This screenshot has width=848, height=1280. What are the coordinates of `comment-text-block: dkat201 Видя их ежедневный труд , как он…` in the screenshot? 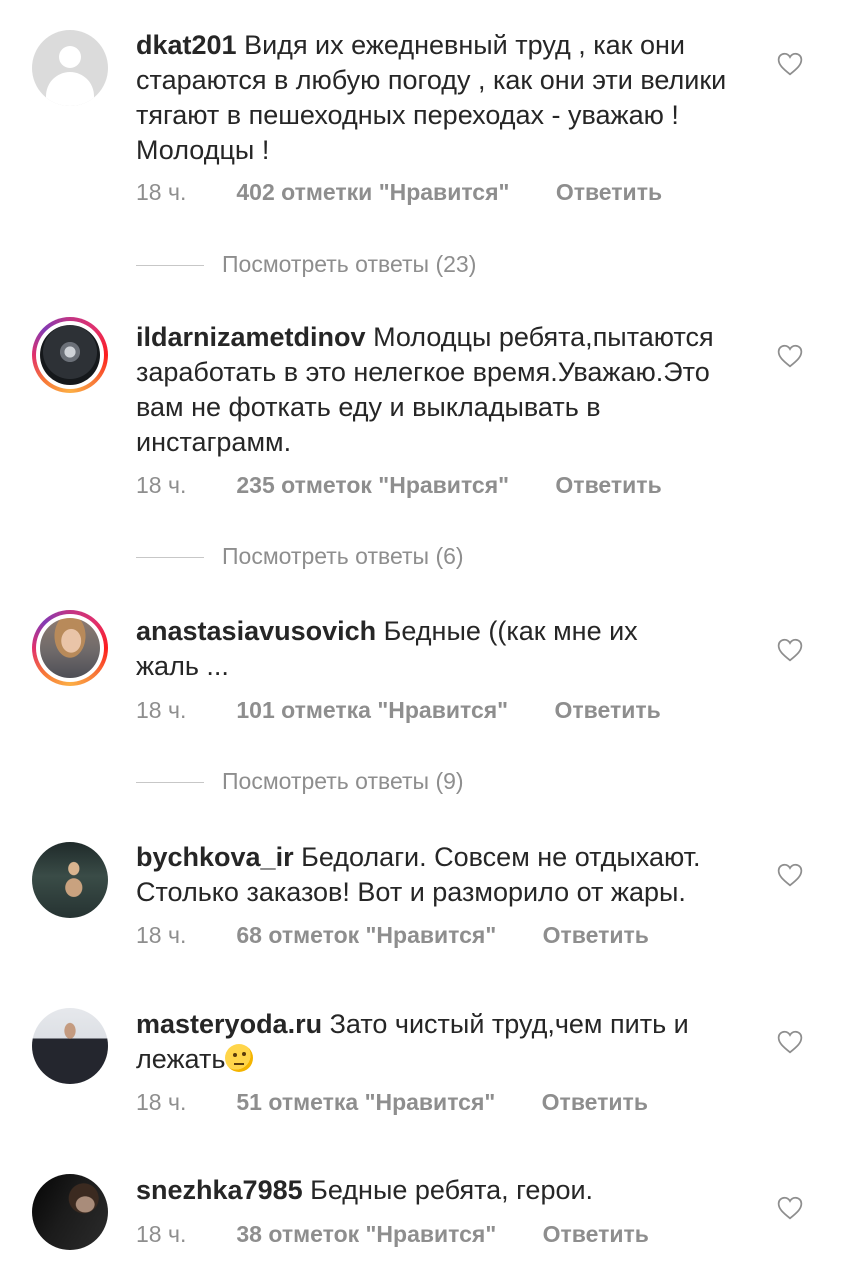 It's located at (446, 98).